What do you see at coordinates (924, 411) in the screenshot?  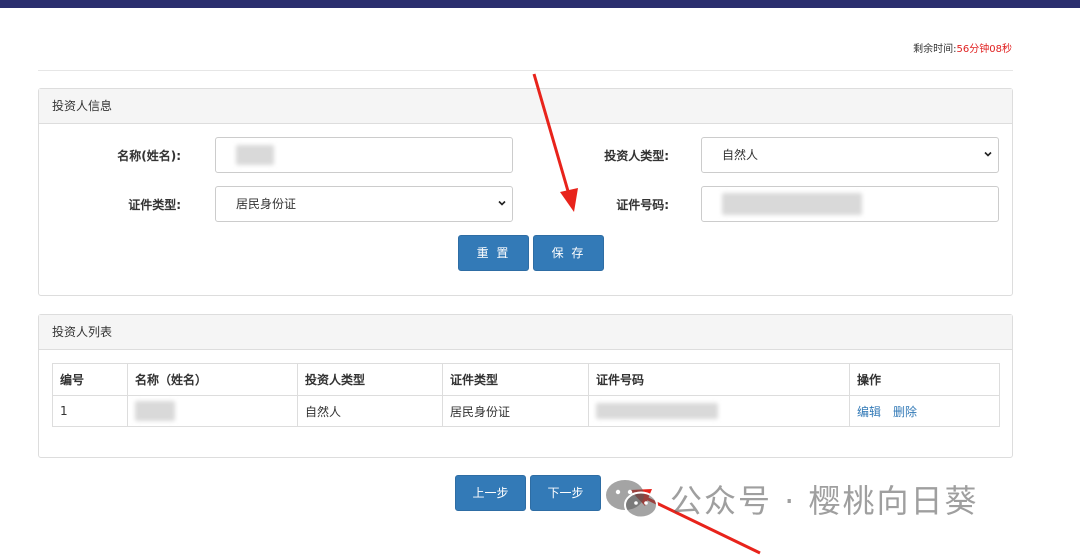 I see `cell-actions: 编辑 删除` at bounding box center [924, 411].